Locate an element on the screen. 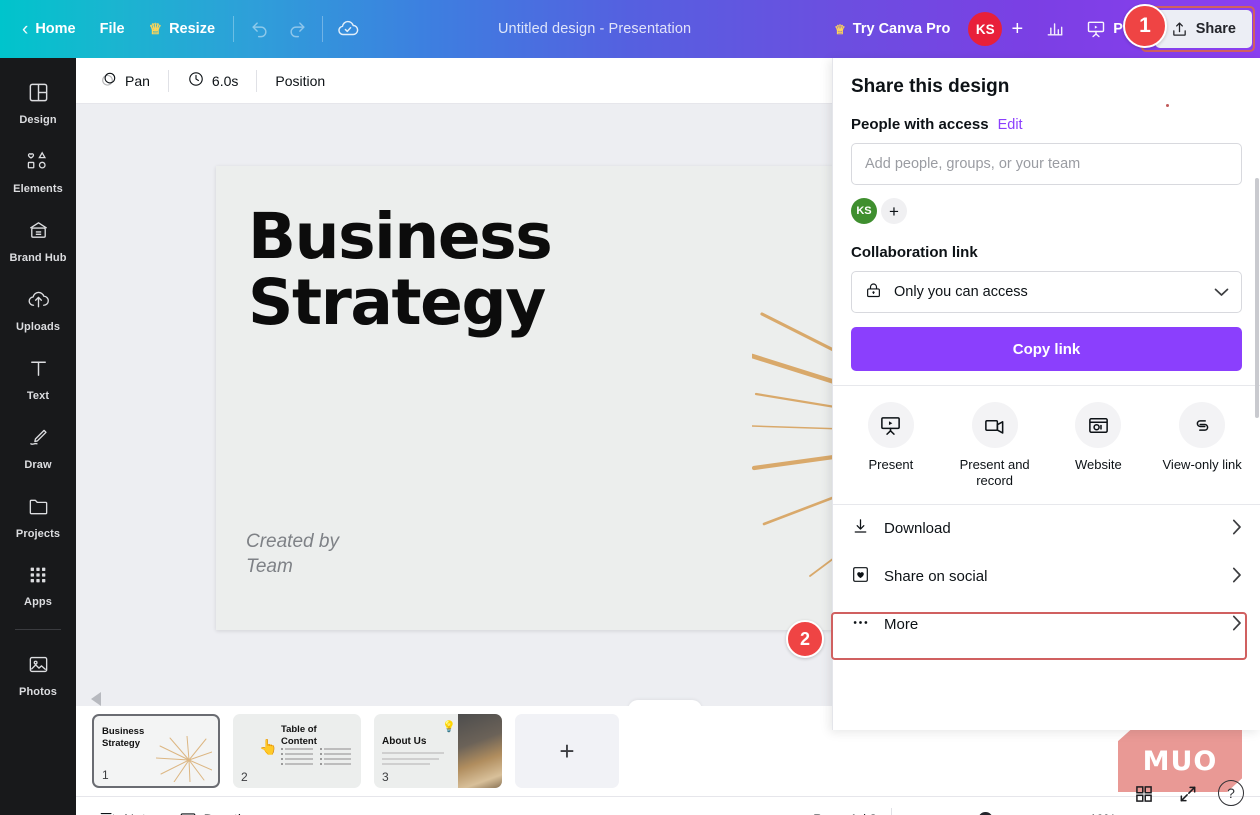 This screenshot has width=1260, height=815. add-people-input is located at coordinates (1046, 164).